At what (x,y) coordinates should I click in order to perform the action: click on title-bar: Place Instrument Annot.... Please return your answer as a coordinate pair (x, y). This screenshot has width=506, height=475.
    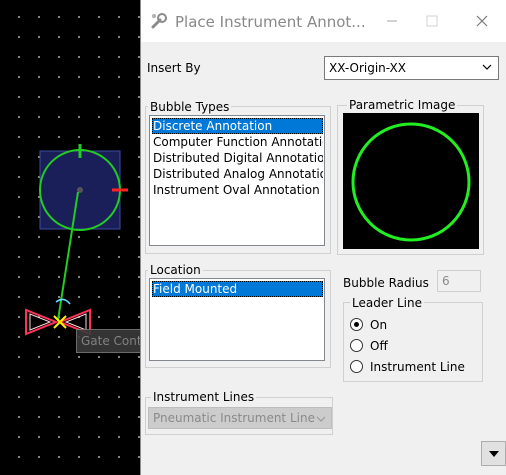
    Looking at the image, I should click on (323, 21).